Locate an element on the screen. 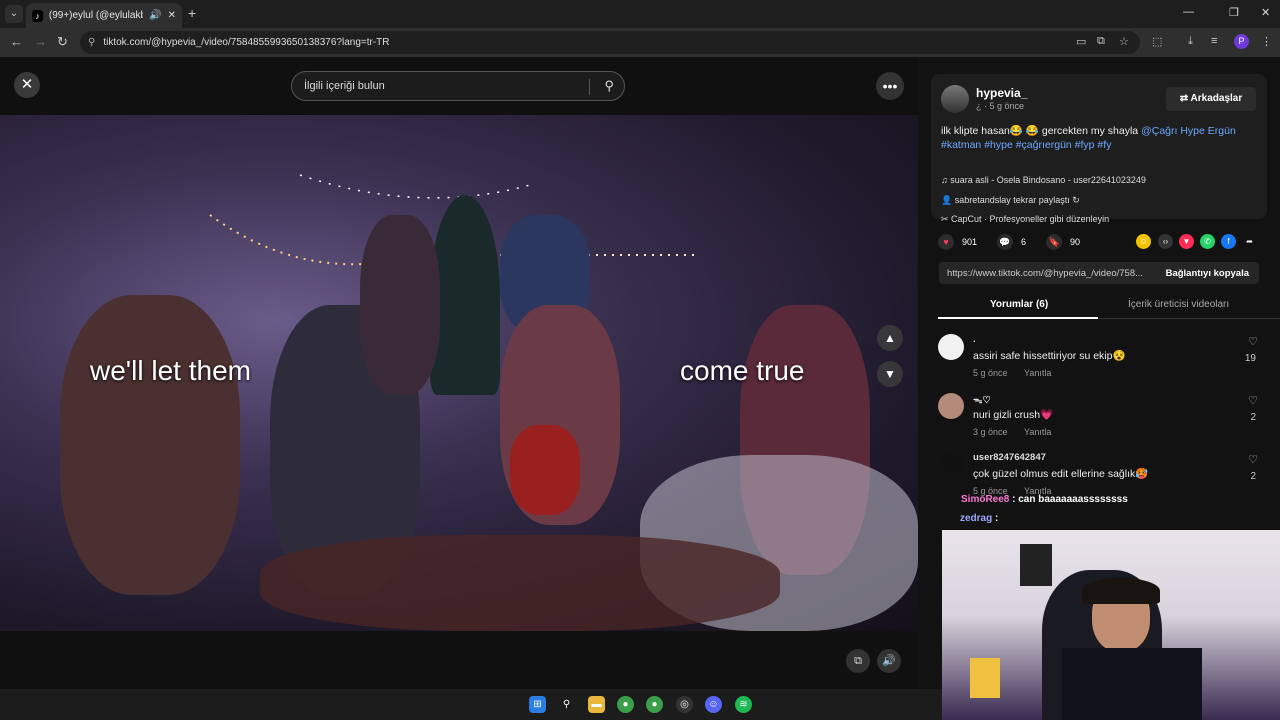  back-button: ← is located at coordinates (16, 41).